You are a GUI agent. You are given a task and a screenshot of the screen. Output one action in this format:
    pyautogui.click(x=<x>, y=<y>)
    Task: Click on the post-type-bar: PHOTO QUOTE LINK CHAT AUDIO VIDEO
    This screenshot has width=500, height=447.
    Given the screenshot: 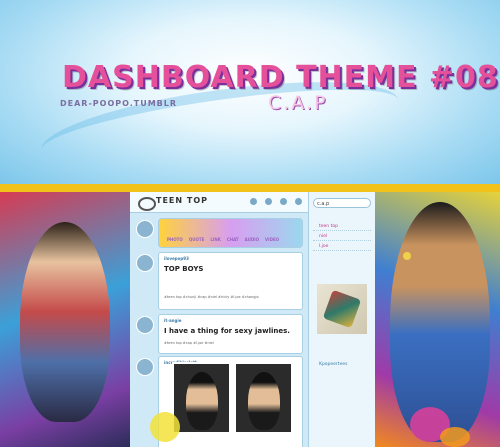 What is the action you would take?
    pyautogui.click(x=230, y=233)
    